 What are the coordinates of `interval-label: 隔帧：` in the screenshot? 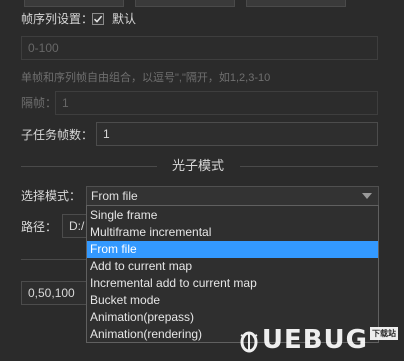 It's located at (39, 103).